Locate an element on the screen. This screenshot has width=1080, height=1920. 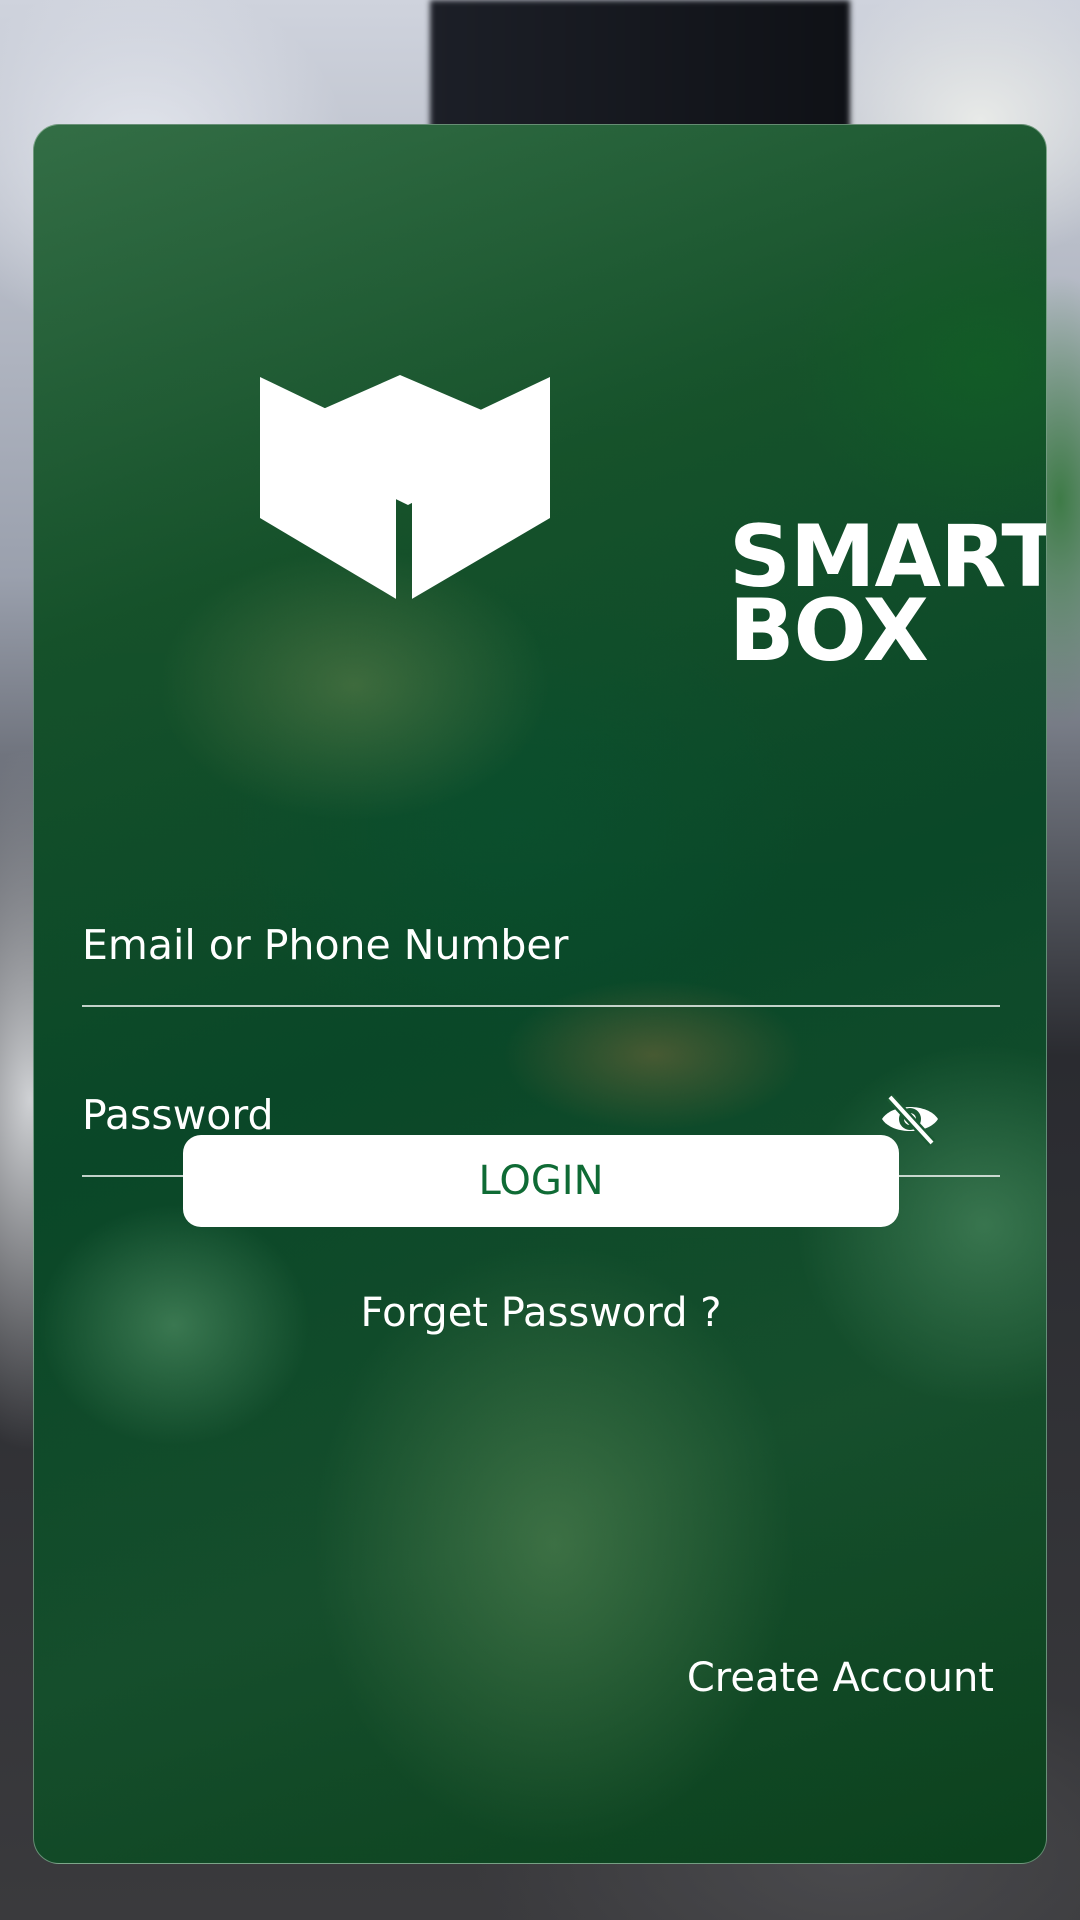
password-placeholder: Password is located at coordinates (178, 1115).